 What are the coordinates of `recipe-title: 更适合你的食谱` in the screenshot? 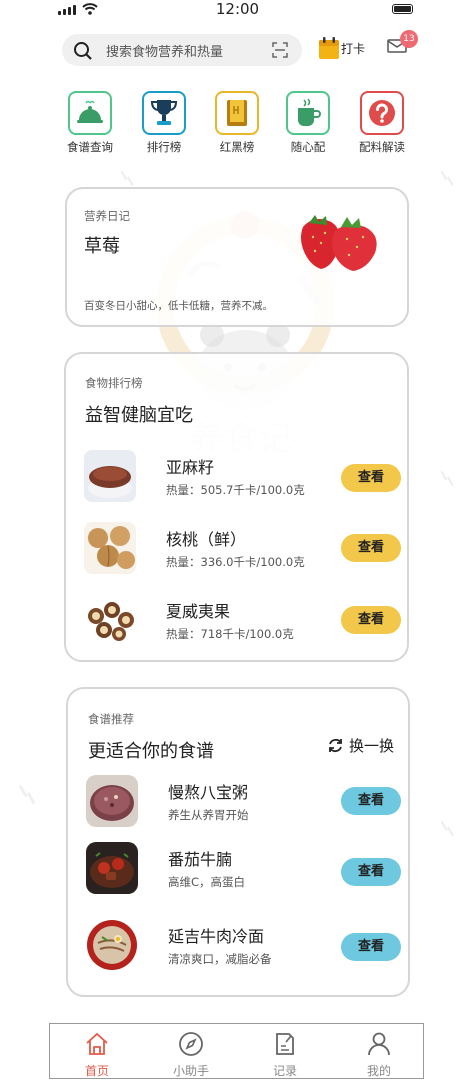 It's located at (151, 751).